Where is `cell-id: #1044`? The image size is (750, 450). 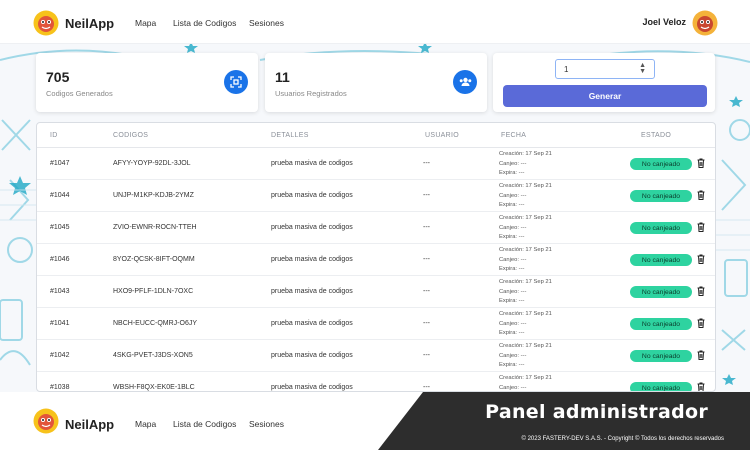
cell-id: #1044 is located at coordinates (60, 195).